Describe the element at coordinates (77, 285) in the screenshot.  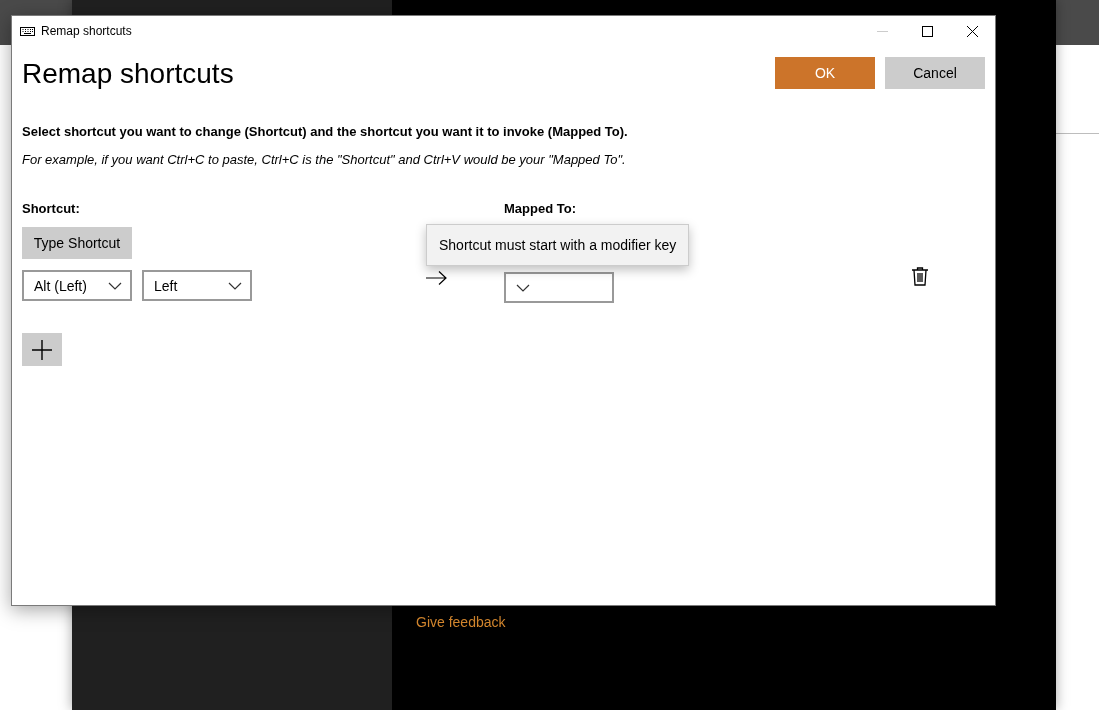
I see `key-dropdown: Alt (Left)` at that location.